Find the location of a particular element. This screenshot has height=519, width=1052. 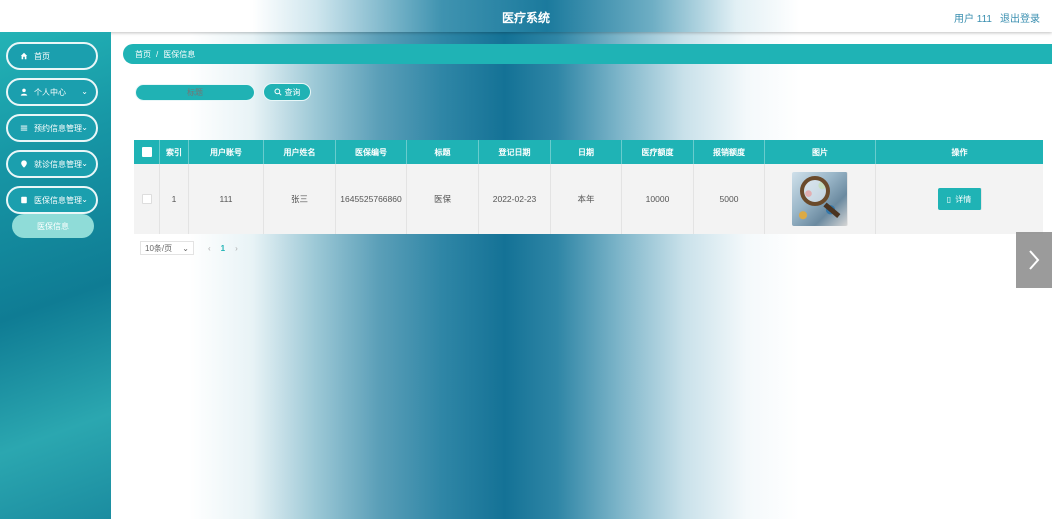

search-icon is located at coordinates (277, 92).